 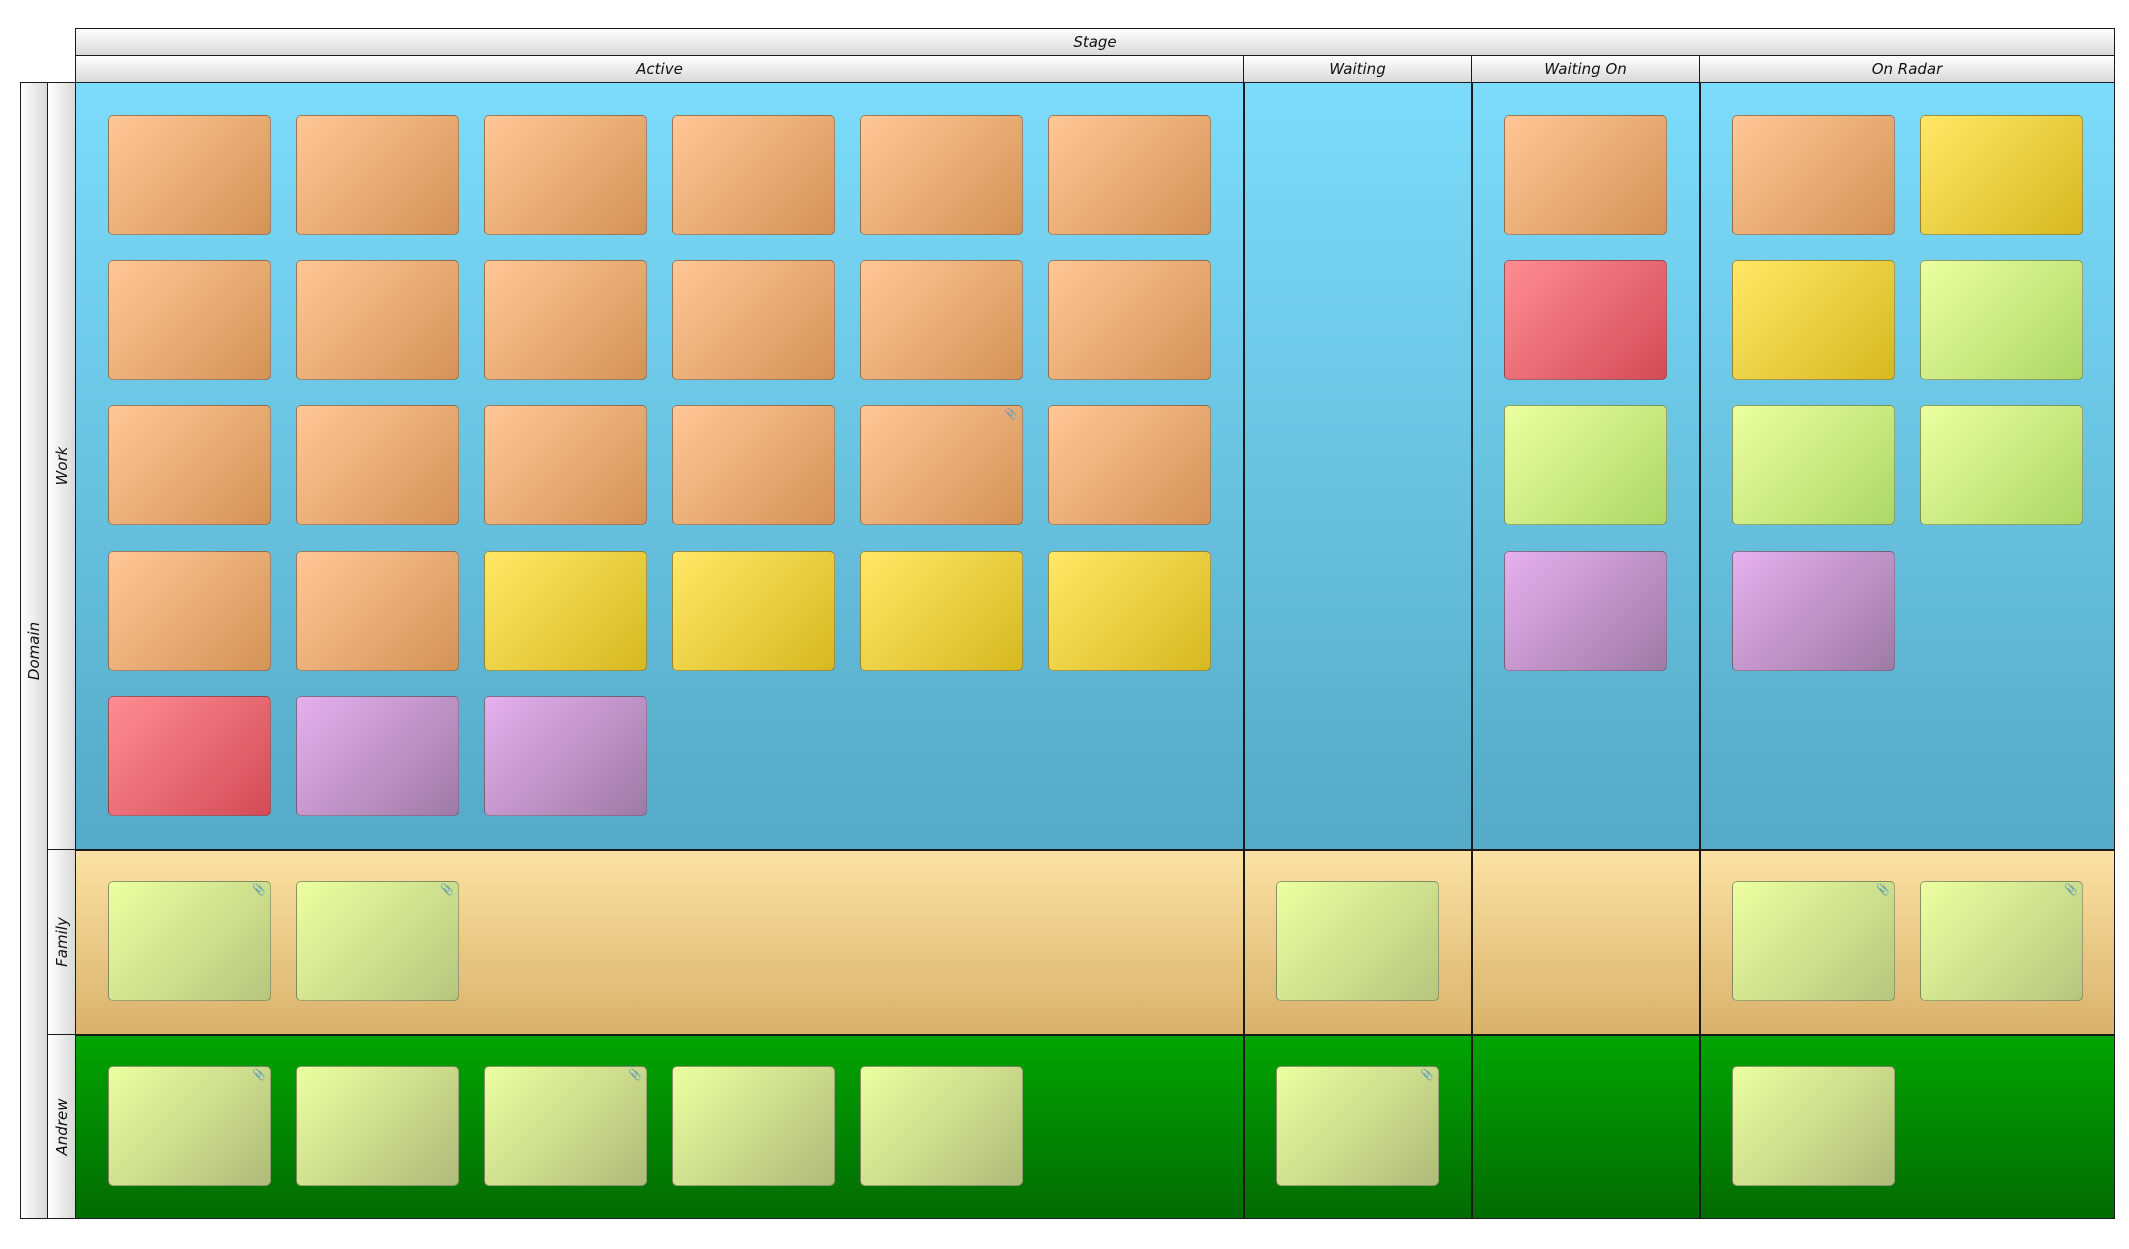 I want to click on row-header-andrew-label: Andrew, so click(x=61, y=1126).